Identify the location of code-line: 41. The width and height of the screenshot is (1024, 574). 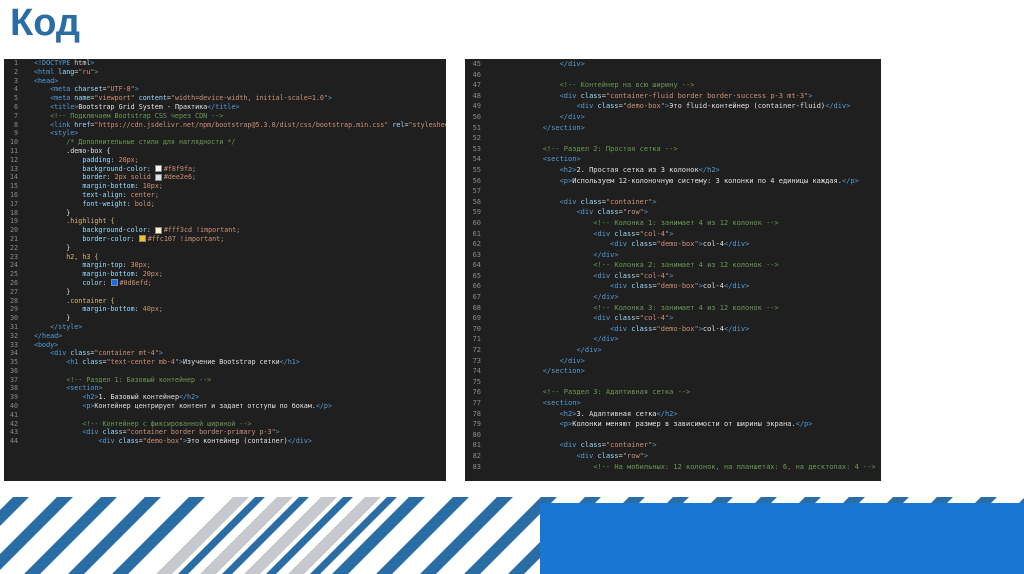
(225, 415).